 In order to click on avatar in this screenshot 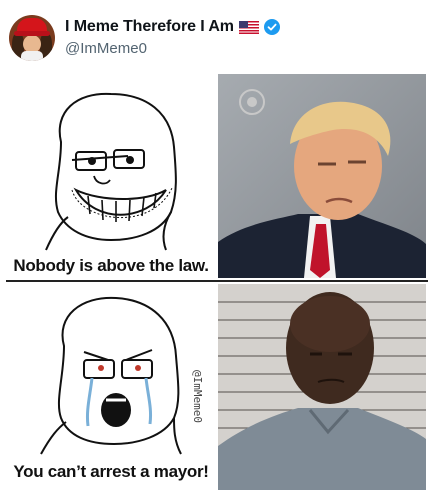, I will do `click(32, 38)`.